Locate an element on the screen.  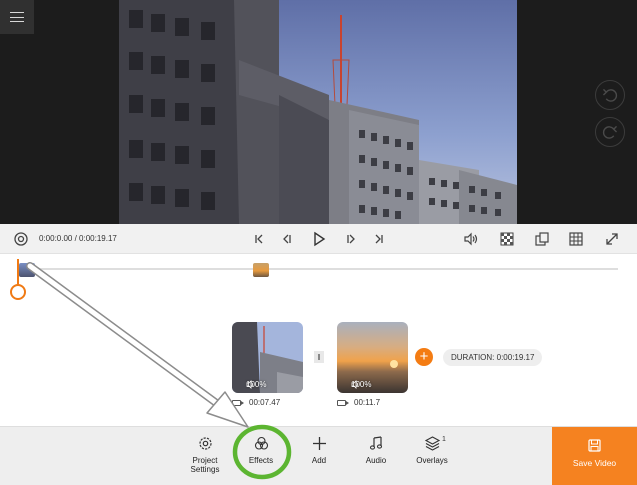
transition-marker is located at coordinates (319, 357).